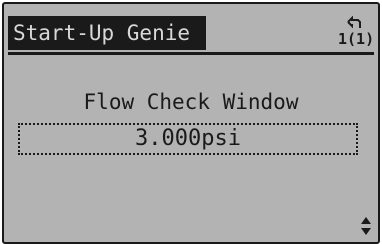  I want to click on menu-title: Start-Up Genie, so click(107, 33).